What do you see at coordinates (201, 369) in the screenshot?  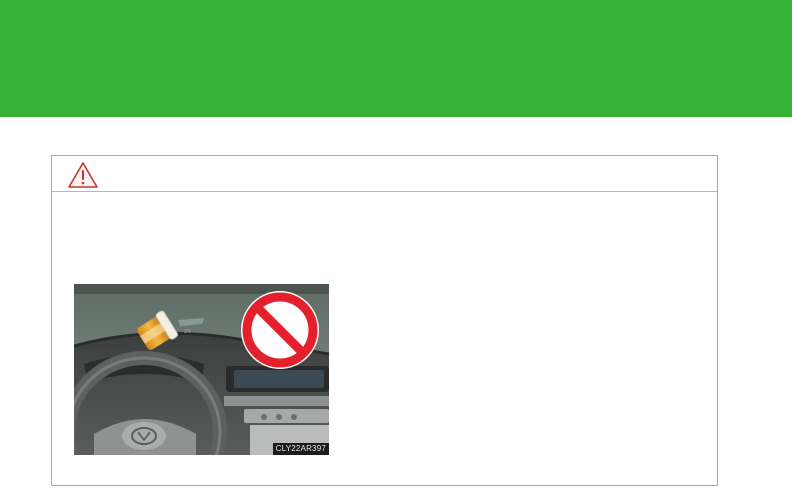 I see `dashboard-photo: 25 CLY22AR397` at bounding box center [201, 369].